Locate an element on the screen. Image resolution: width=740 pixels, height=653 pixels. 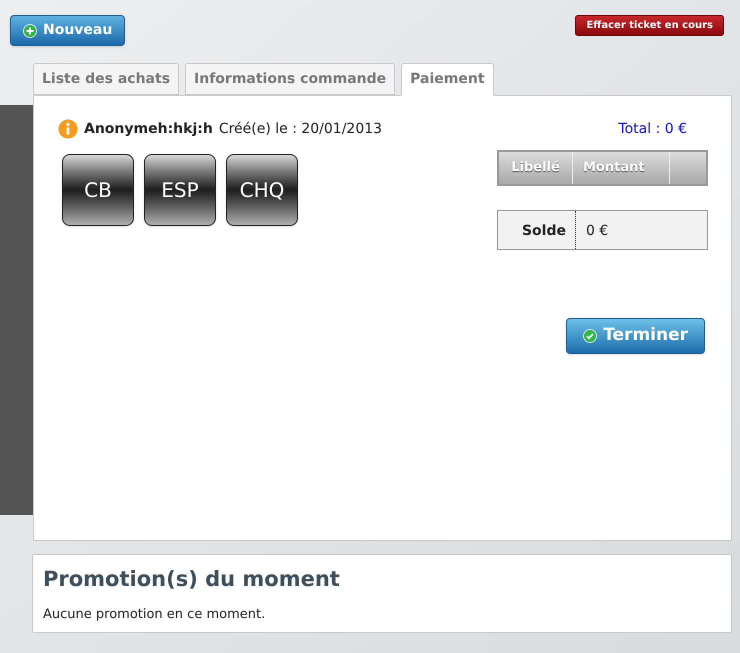
clear-ticket-button: Effacer ticket en cours is located at coordinates (649, 25).